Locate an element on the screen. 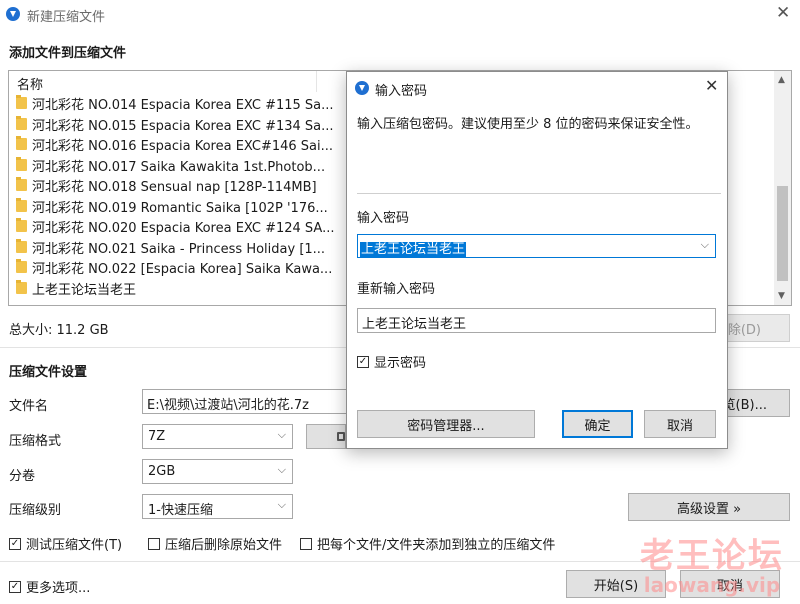 This screenshot has width=800, height=604. split-label: 分卷 is located at coordinates (22, 476).